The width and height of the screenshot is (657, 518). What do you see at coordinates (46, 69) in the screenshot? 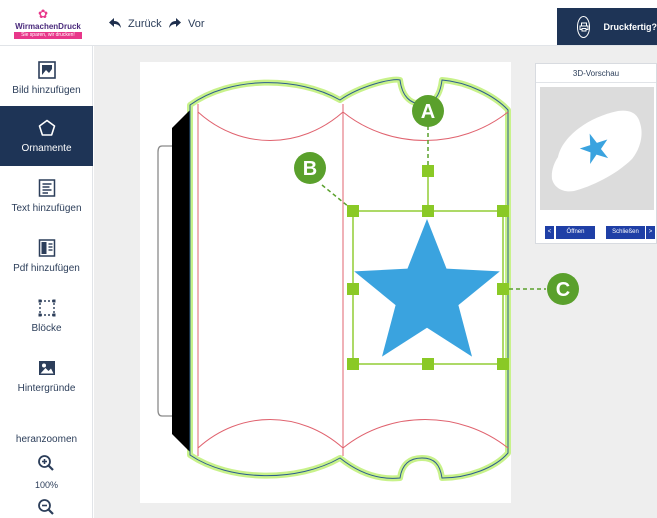
I see `image-icon` at bounding box center [46, 69].